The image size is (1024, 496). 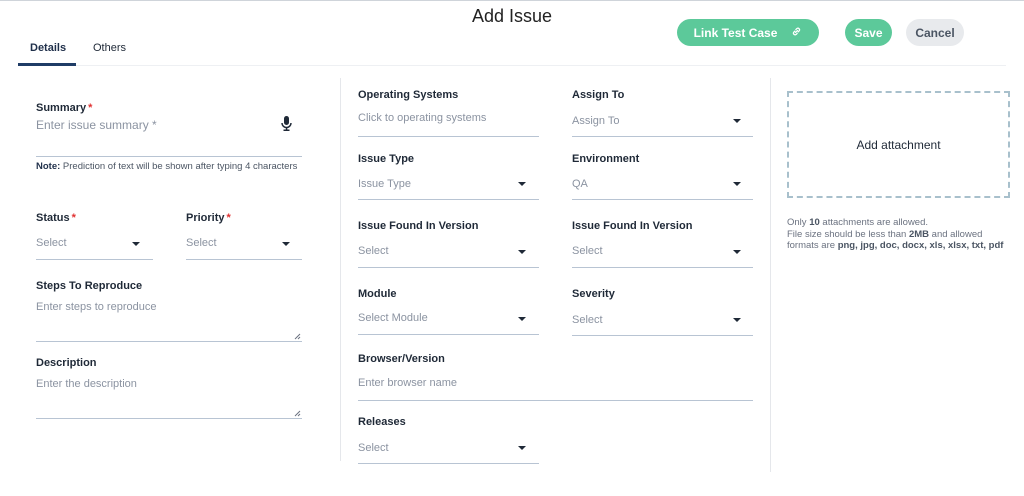 I want to click on tabs-divider, so click(x=512, y=65).